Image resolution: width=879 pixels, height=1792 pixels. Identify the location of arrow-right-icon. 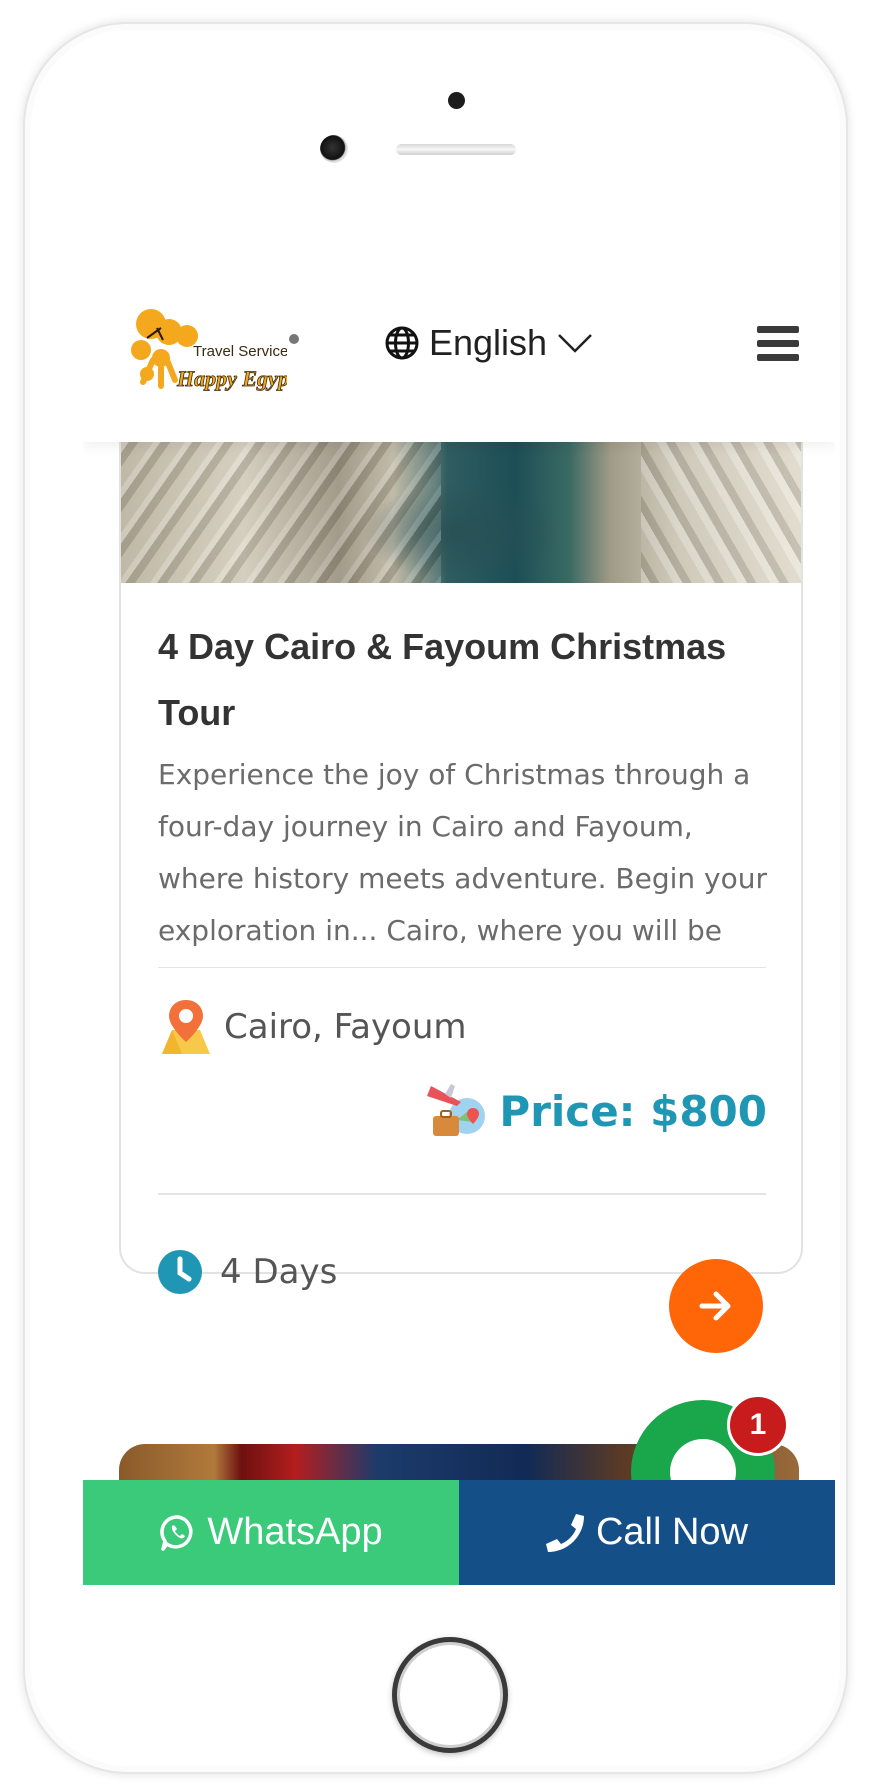
(715, 1306).